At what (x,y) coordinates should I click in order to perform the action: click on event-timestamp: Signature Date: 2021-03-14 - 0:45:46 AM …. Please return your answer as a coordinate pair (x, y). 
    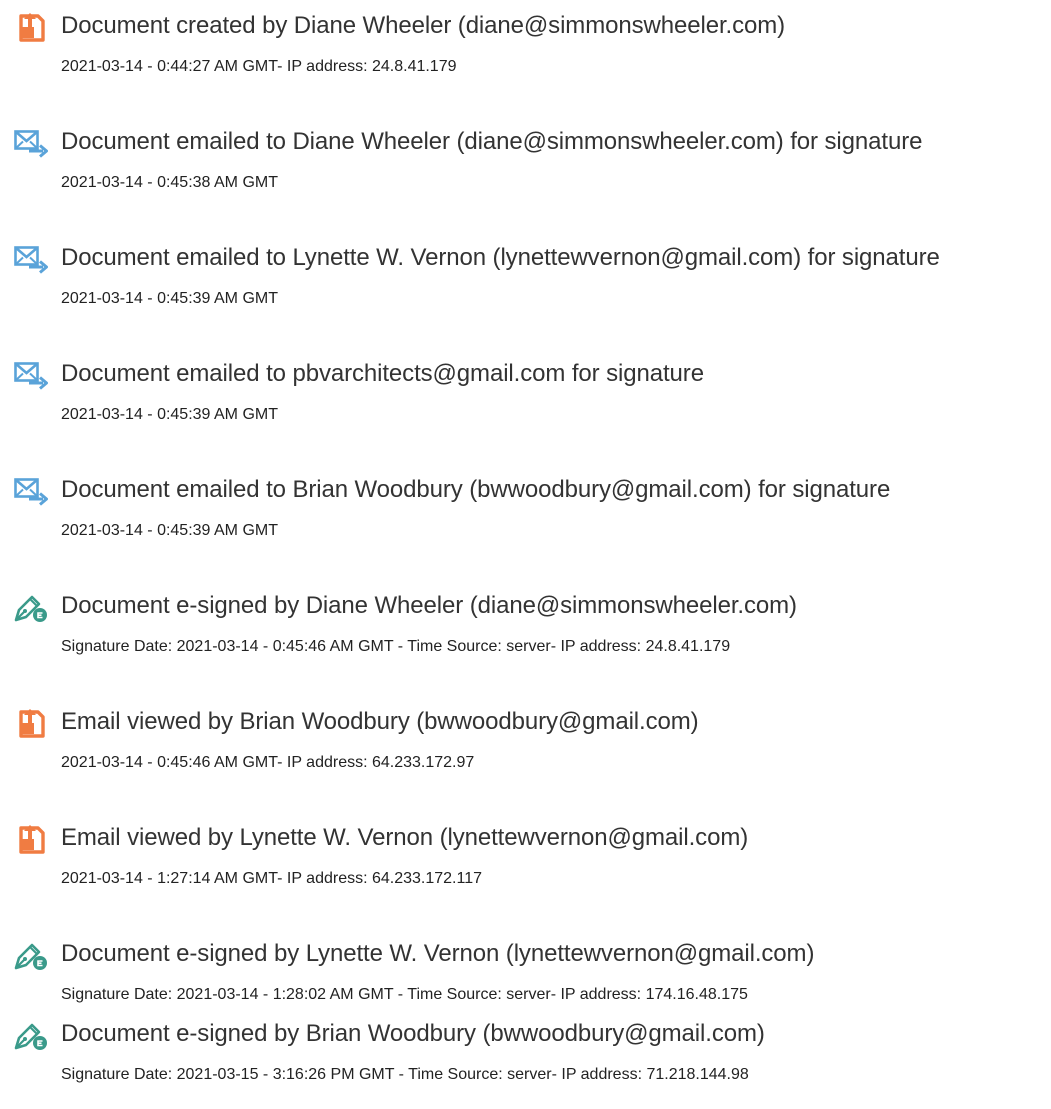
    Looking at the image, I should click on (396, 646).